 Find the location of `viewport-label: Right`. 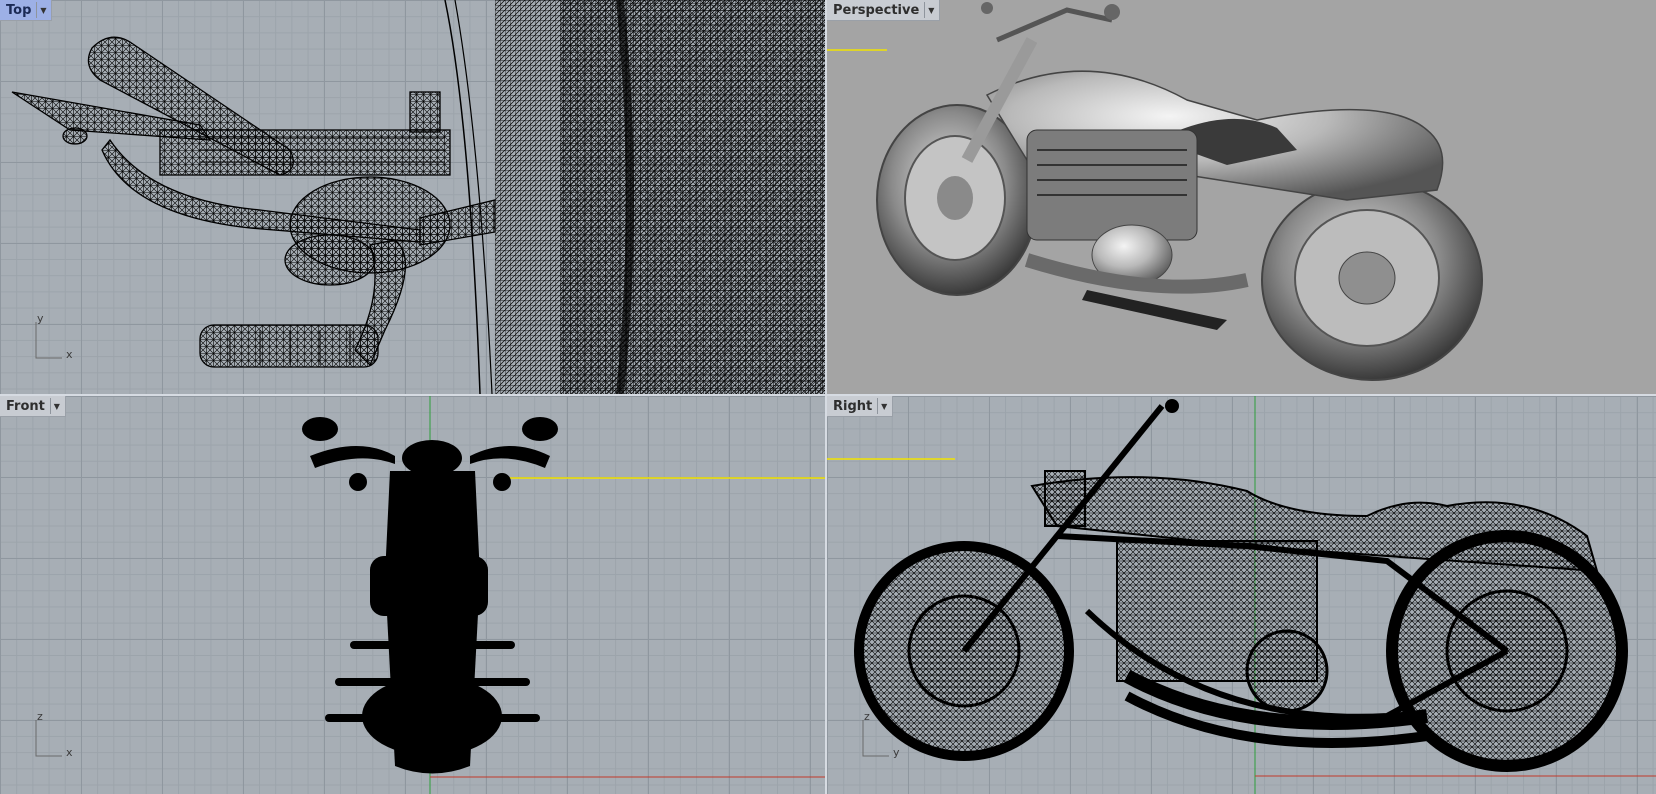

viewport-label: Right is located at coordinates (853, 406).